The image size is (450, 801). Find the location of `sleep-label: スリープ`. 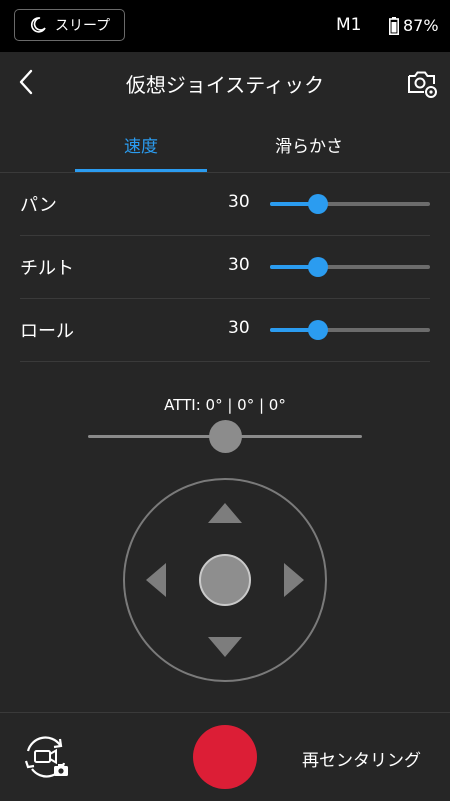

sleep-label: スリープ is located at coordinates (83, 26).